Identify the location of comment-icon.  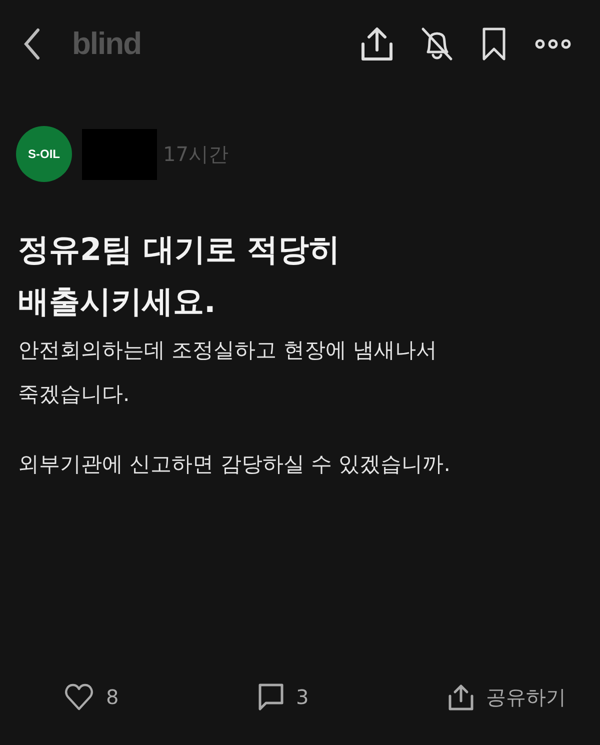
(271, 697).